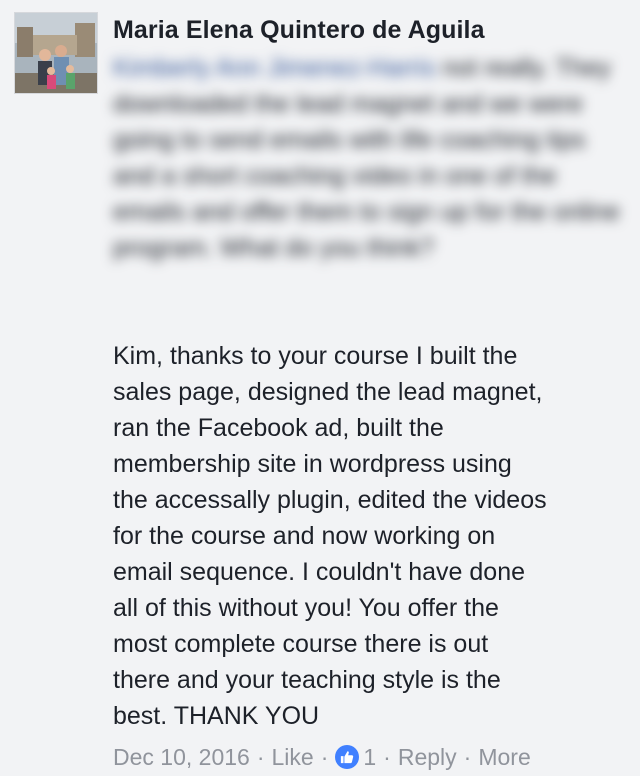  I want to click on thumbs-up-icon, so click(347, 757).